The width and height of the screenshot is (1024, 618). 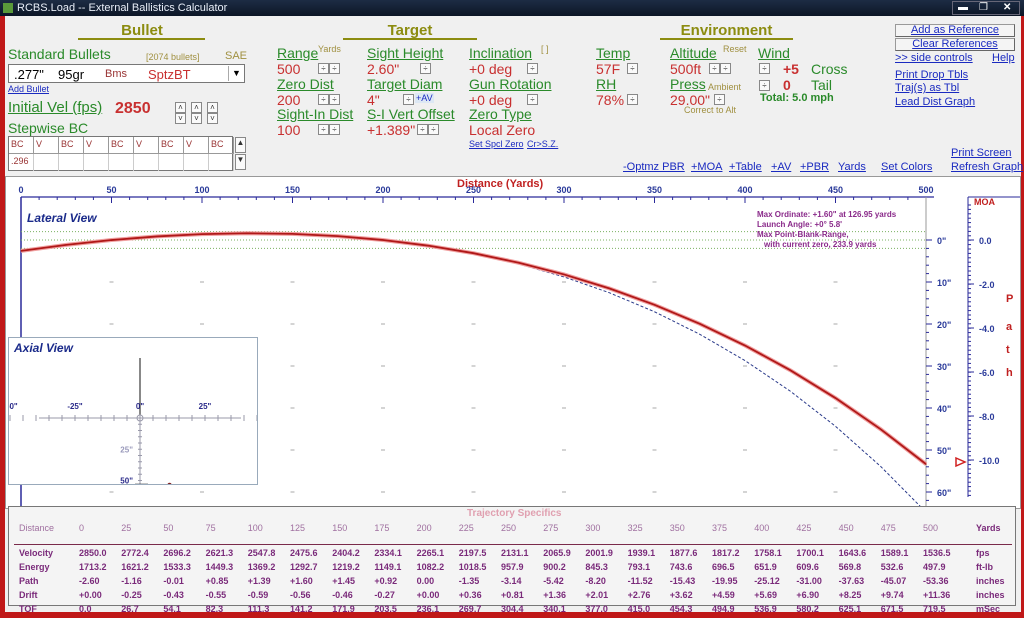 What do you see at coordinates (340, 528) in the screenshot?
I see `table-cell: 150` at bounding box center [340, 528].